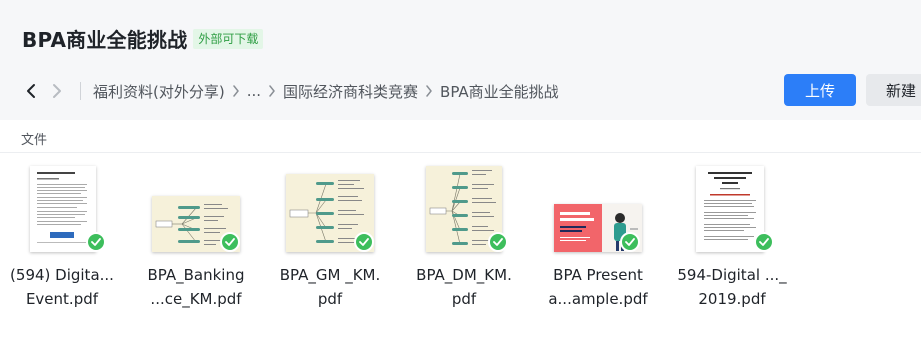 Image resolution: width=921 pixels, height=358 pixels. Describe the element at coordinates (80, 91) in the screenshot. I see `nav-divider` at that location.